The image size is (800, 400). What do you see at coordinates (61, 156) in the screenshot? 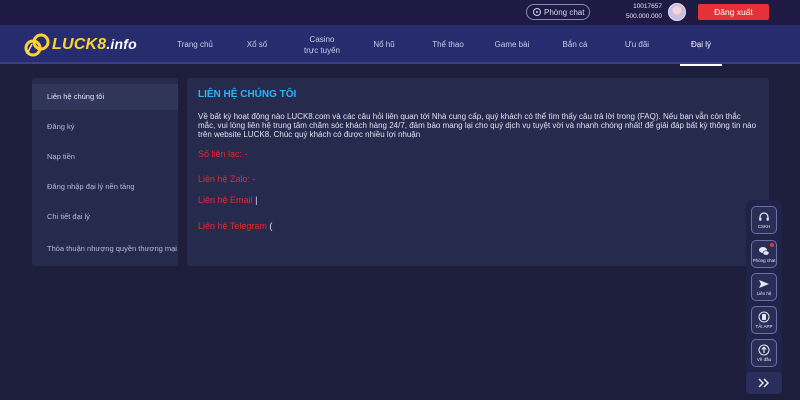
I see `sidebar-item-label: Nạp tiền` at bounding box center [61, 156].